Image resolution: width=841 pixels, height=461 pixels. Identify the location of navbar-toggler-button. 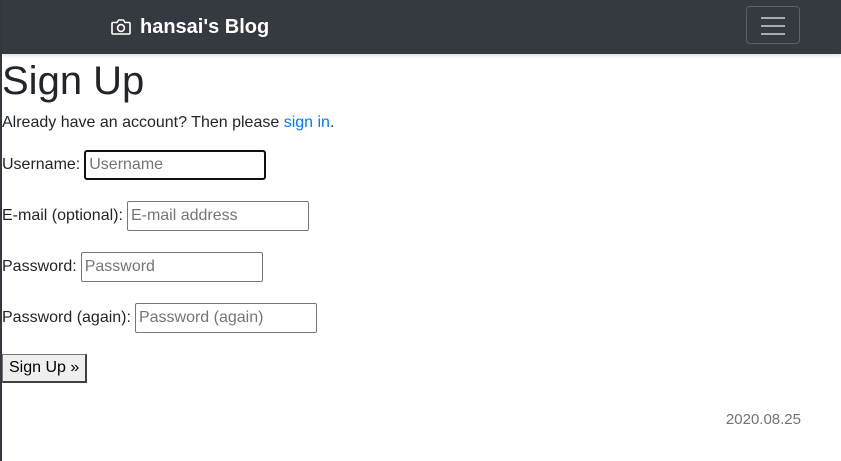
(773, 25).